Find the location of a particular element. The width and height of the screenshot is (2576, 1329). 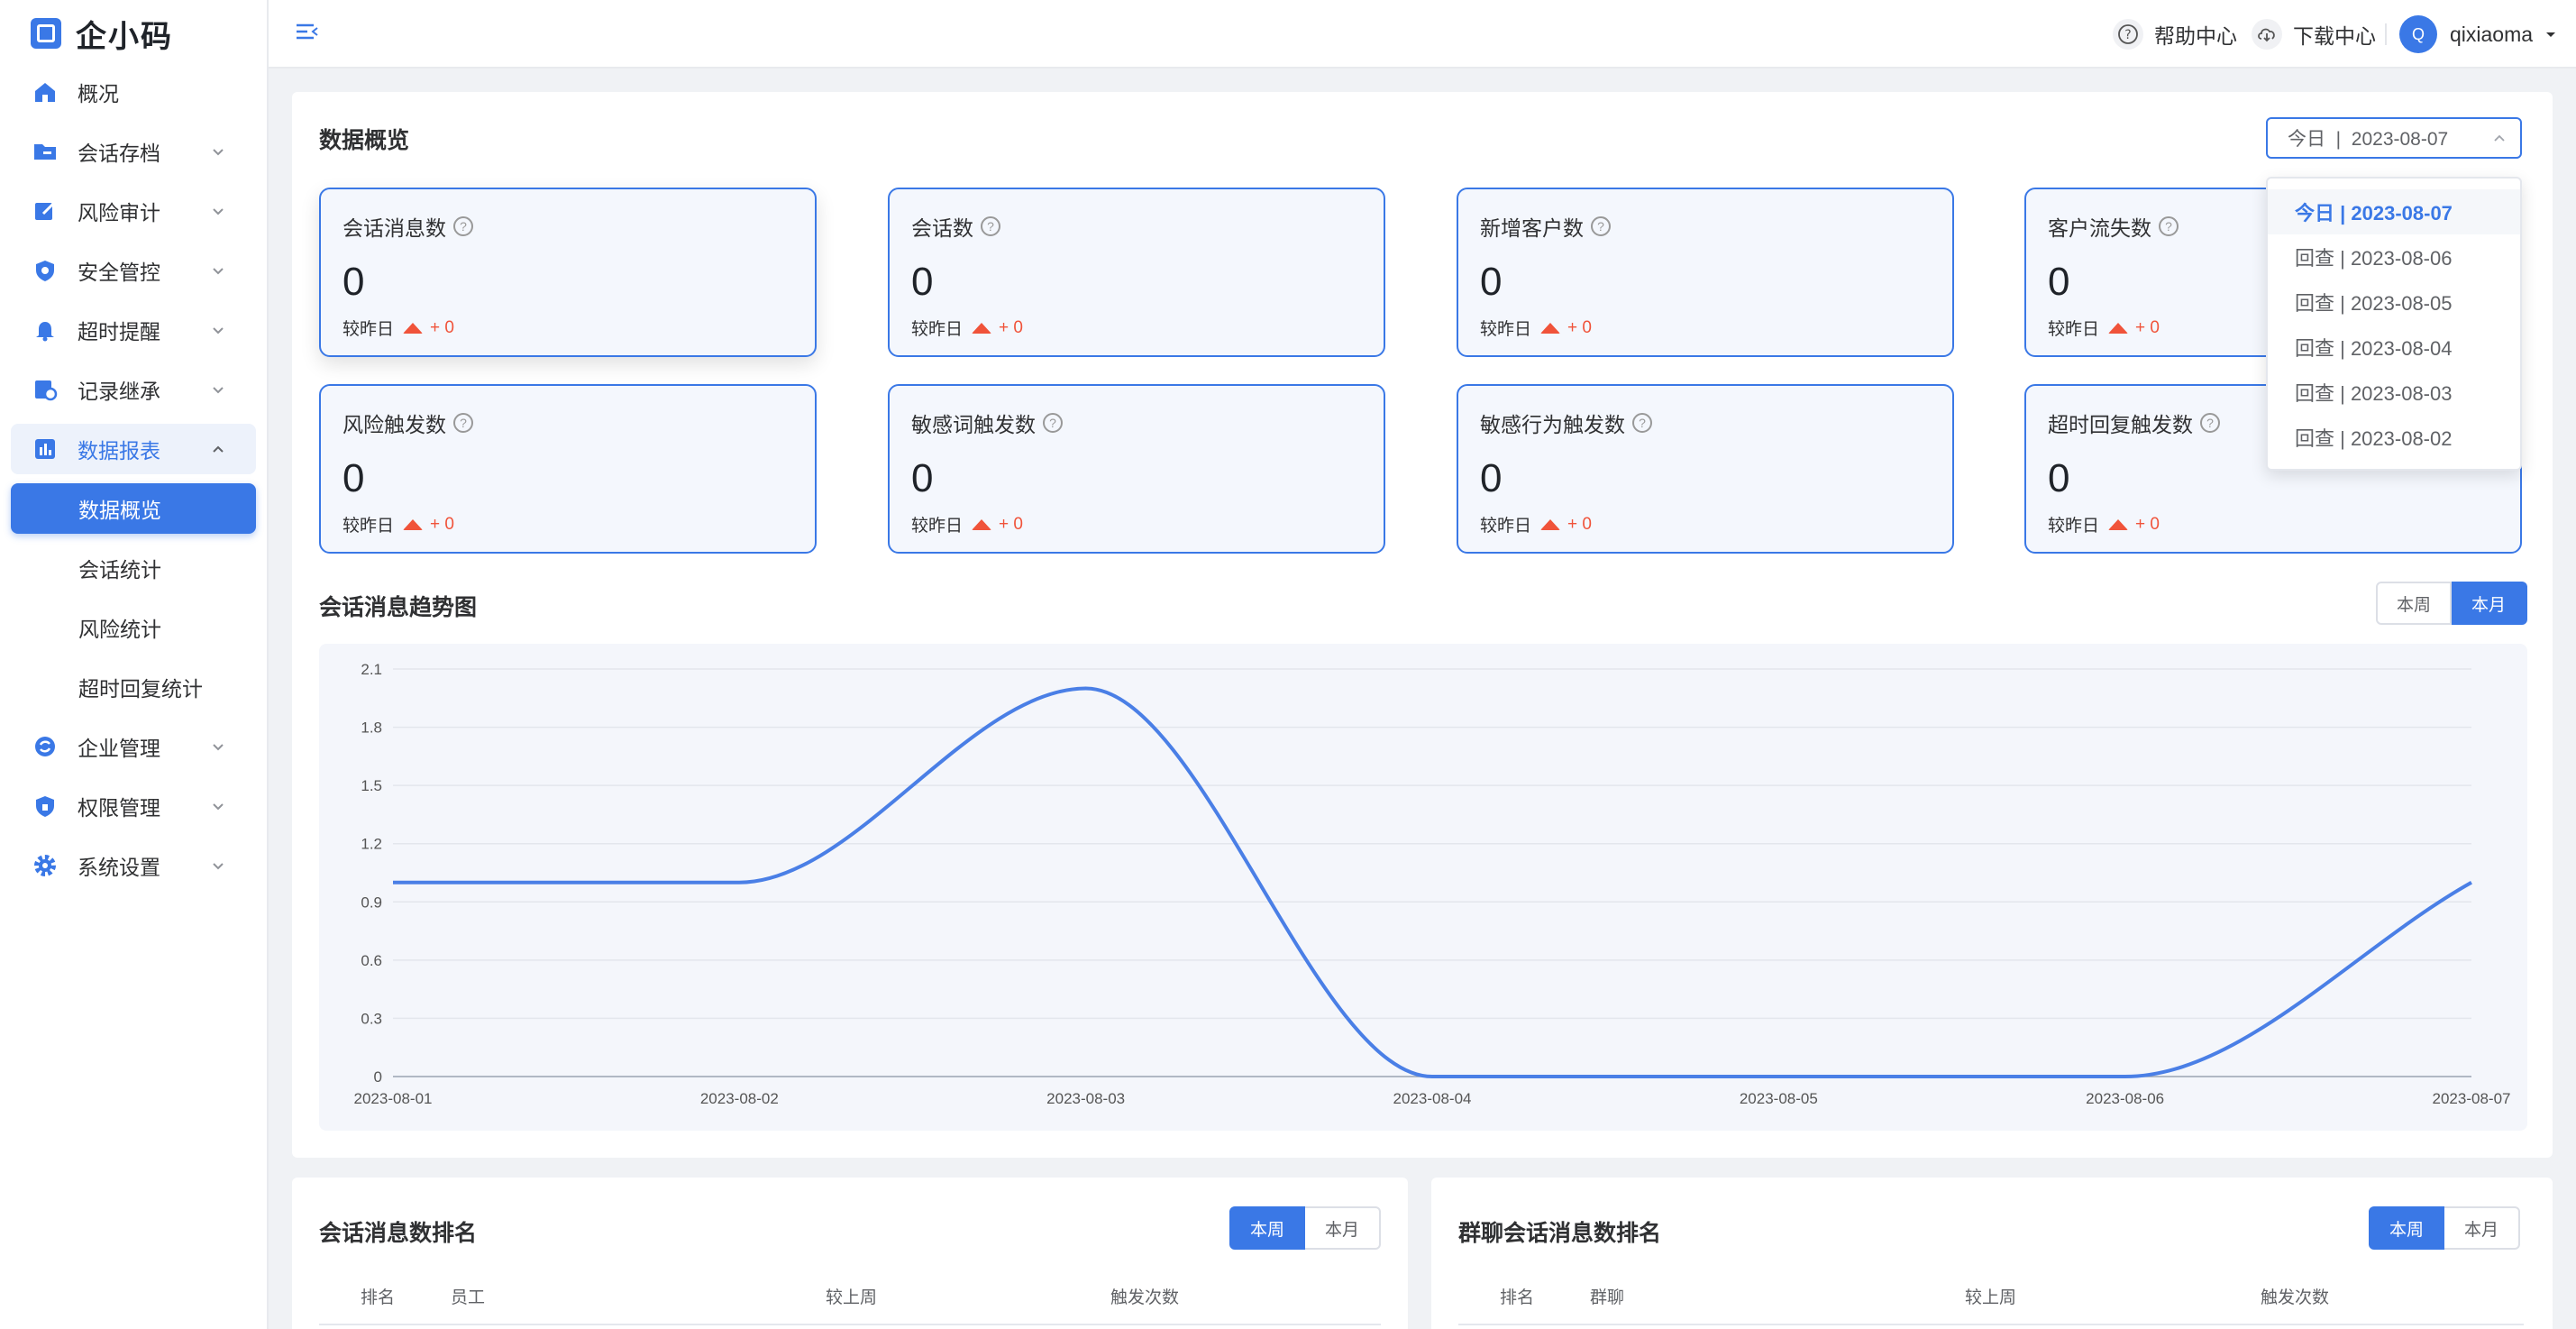

edit-icon is located at coordinates (45, 211).